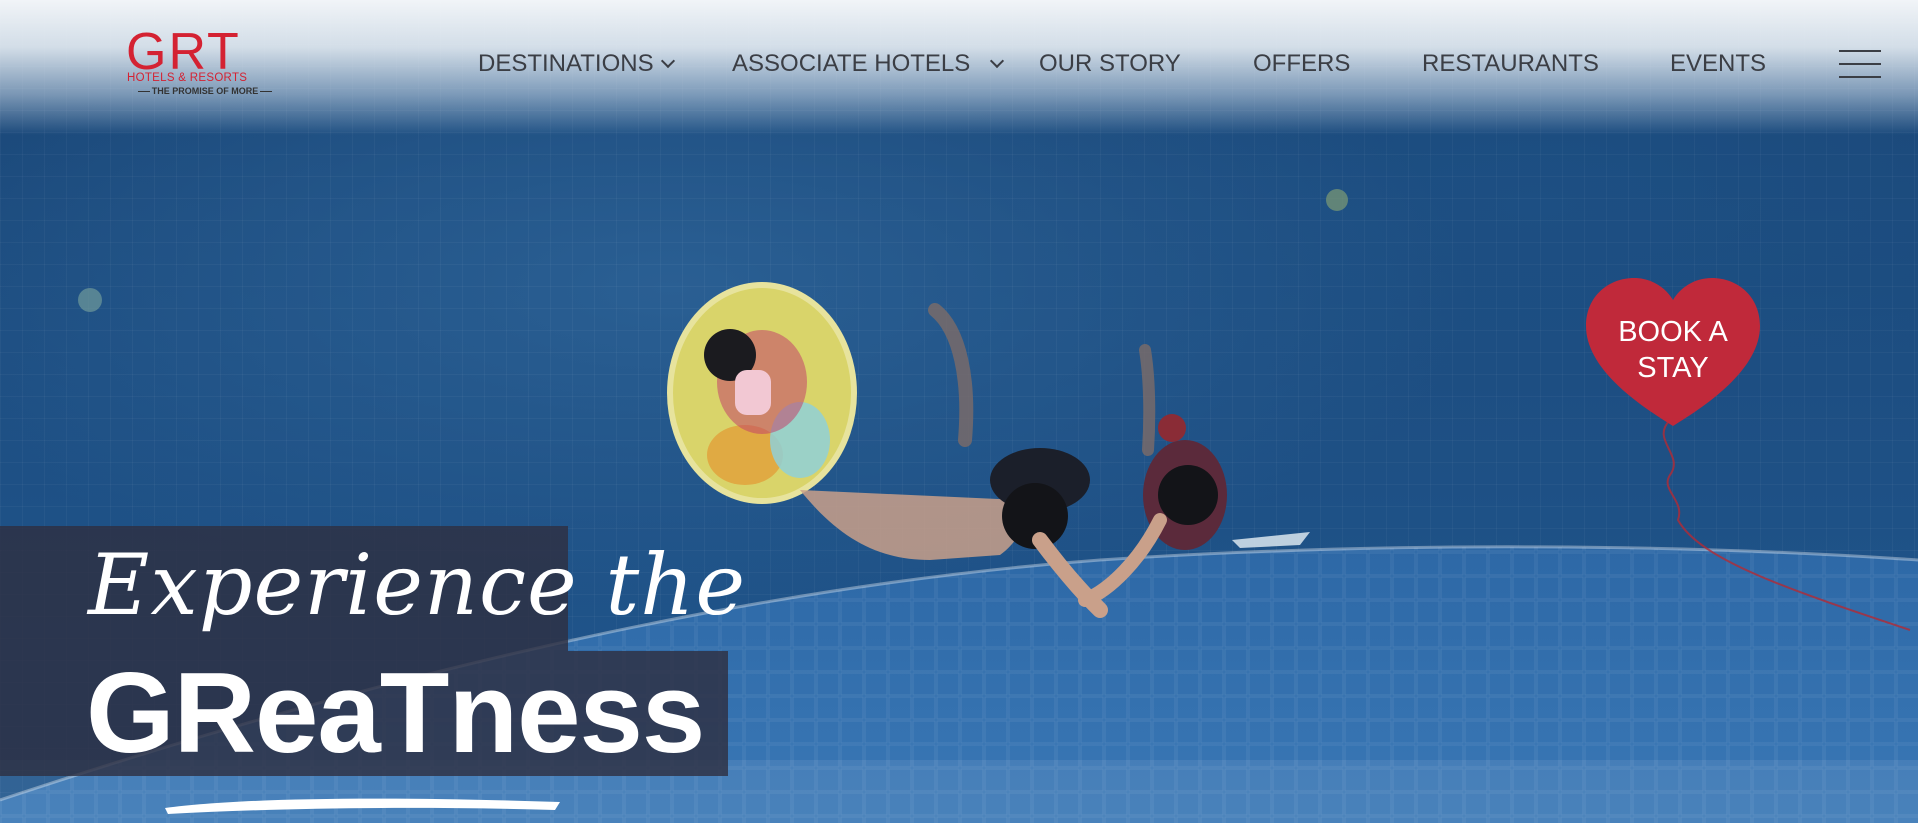 The height and width of the screenshot is (823, 1918). I want to click on nav-label: OFFERS, so click(1302, 63).